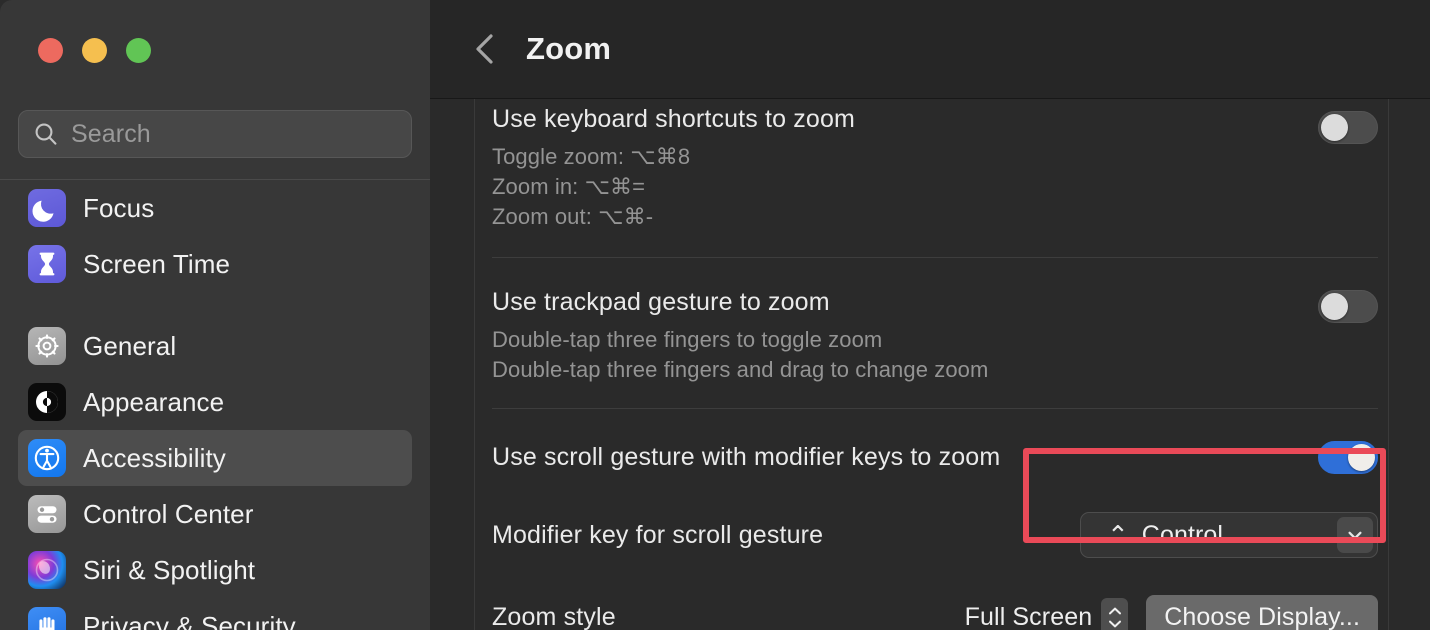 This screenshot has width=1430, height=630. I want to click on screen-time-hourglass-icon, so click(47, 264).